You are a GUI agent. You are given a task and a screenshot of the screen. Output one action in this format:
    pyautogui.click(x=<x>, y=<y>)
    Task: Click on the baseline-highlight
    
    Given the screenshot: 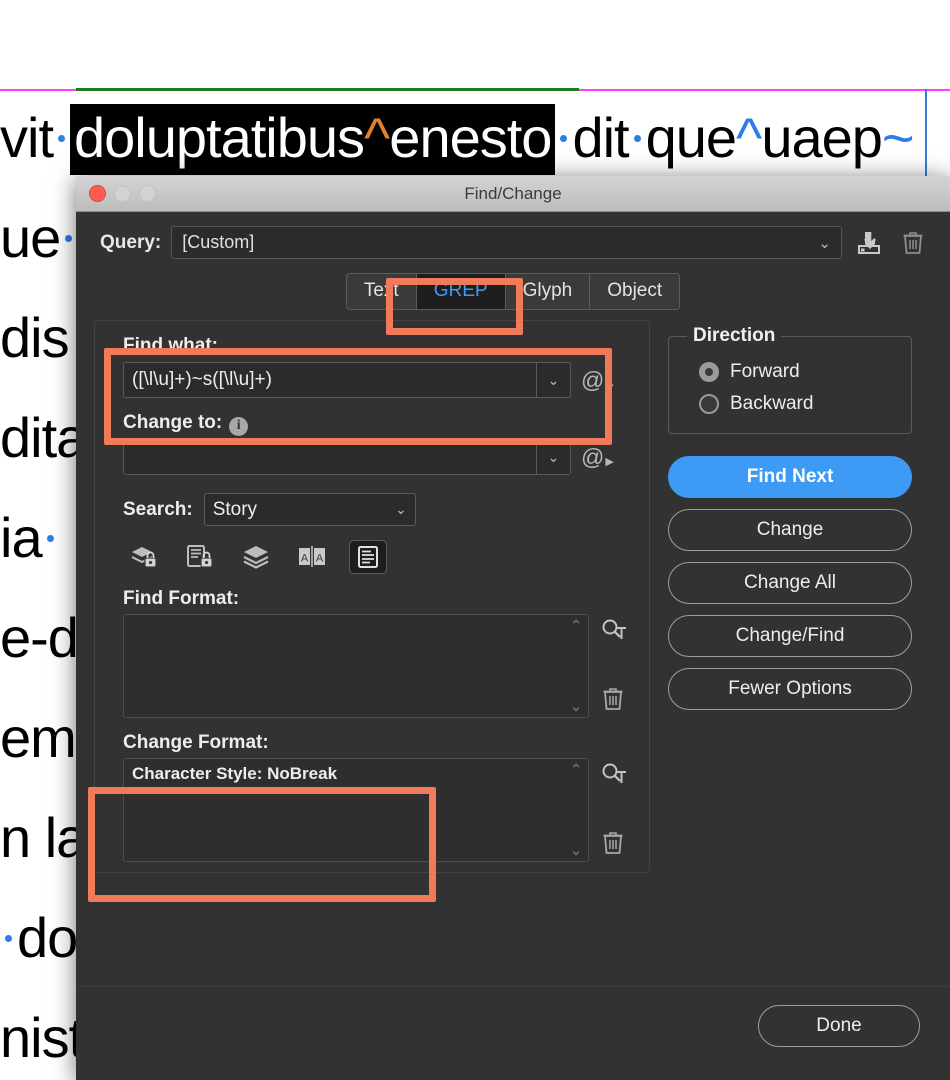 What is the action you would take?
    pyautogui.click(x=327, y=89)
    